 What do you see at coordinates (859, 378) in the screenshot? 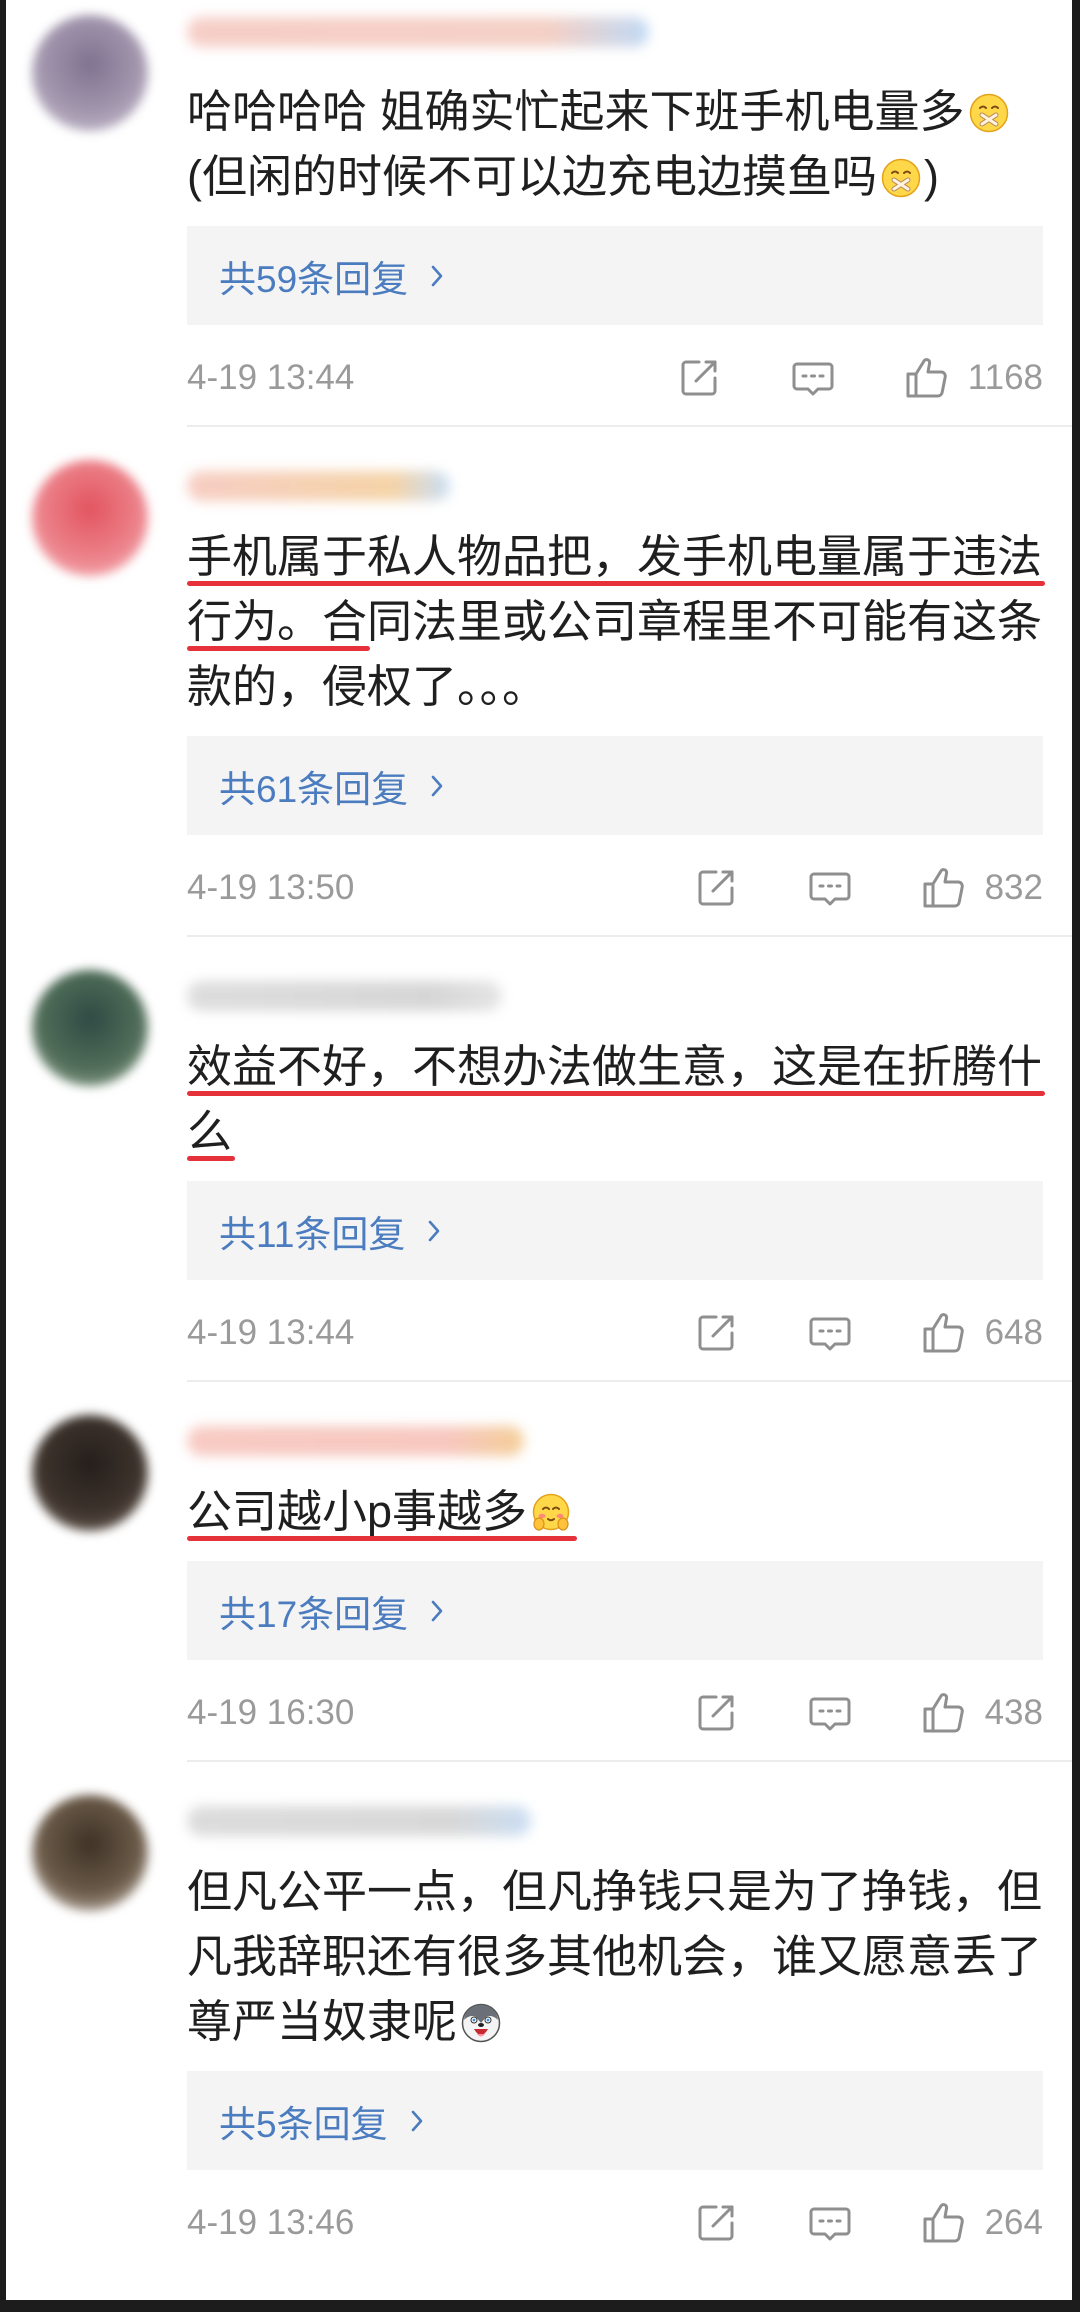
I see `comment-actions: 1168` at bounding box center [859, 378].